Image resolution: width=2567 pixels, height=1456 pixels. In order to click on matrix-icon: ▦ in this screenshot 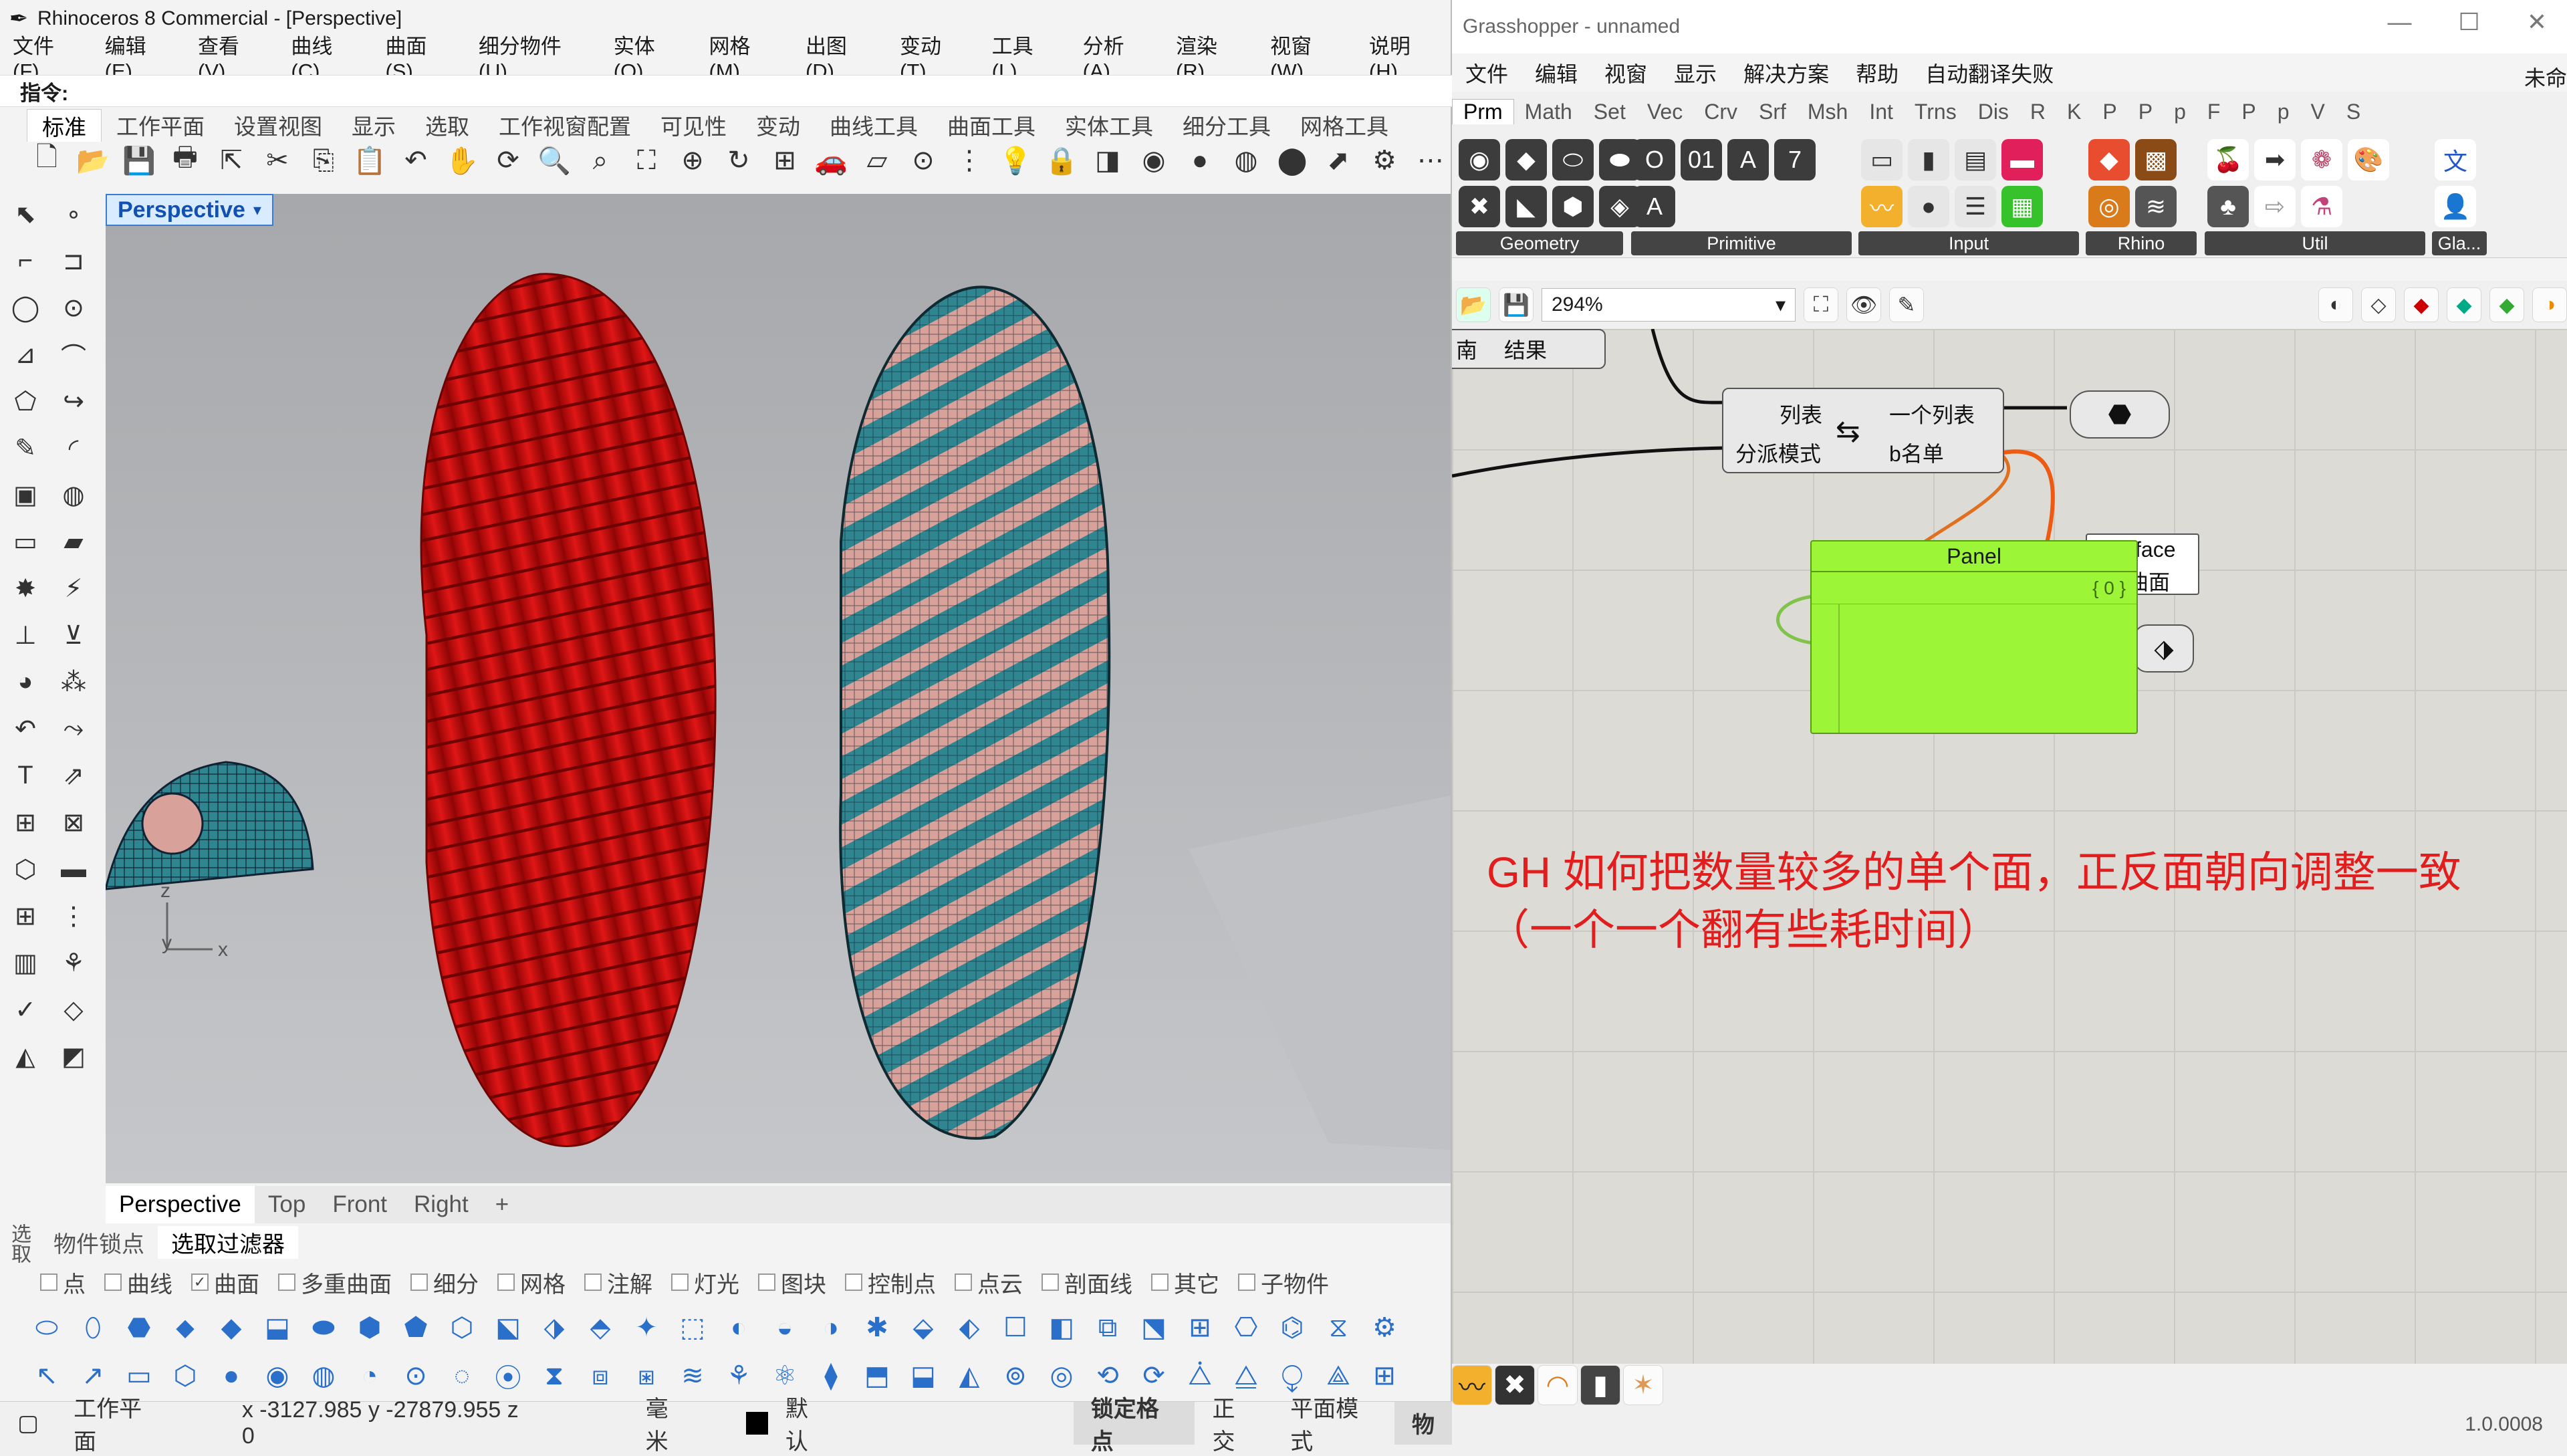, I will do `click(2022, 206)`.